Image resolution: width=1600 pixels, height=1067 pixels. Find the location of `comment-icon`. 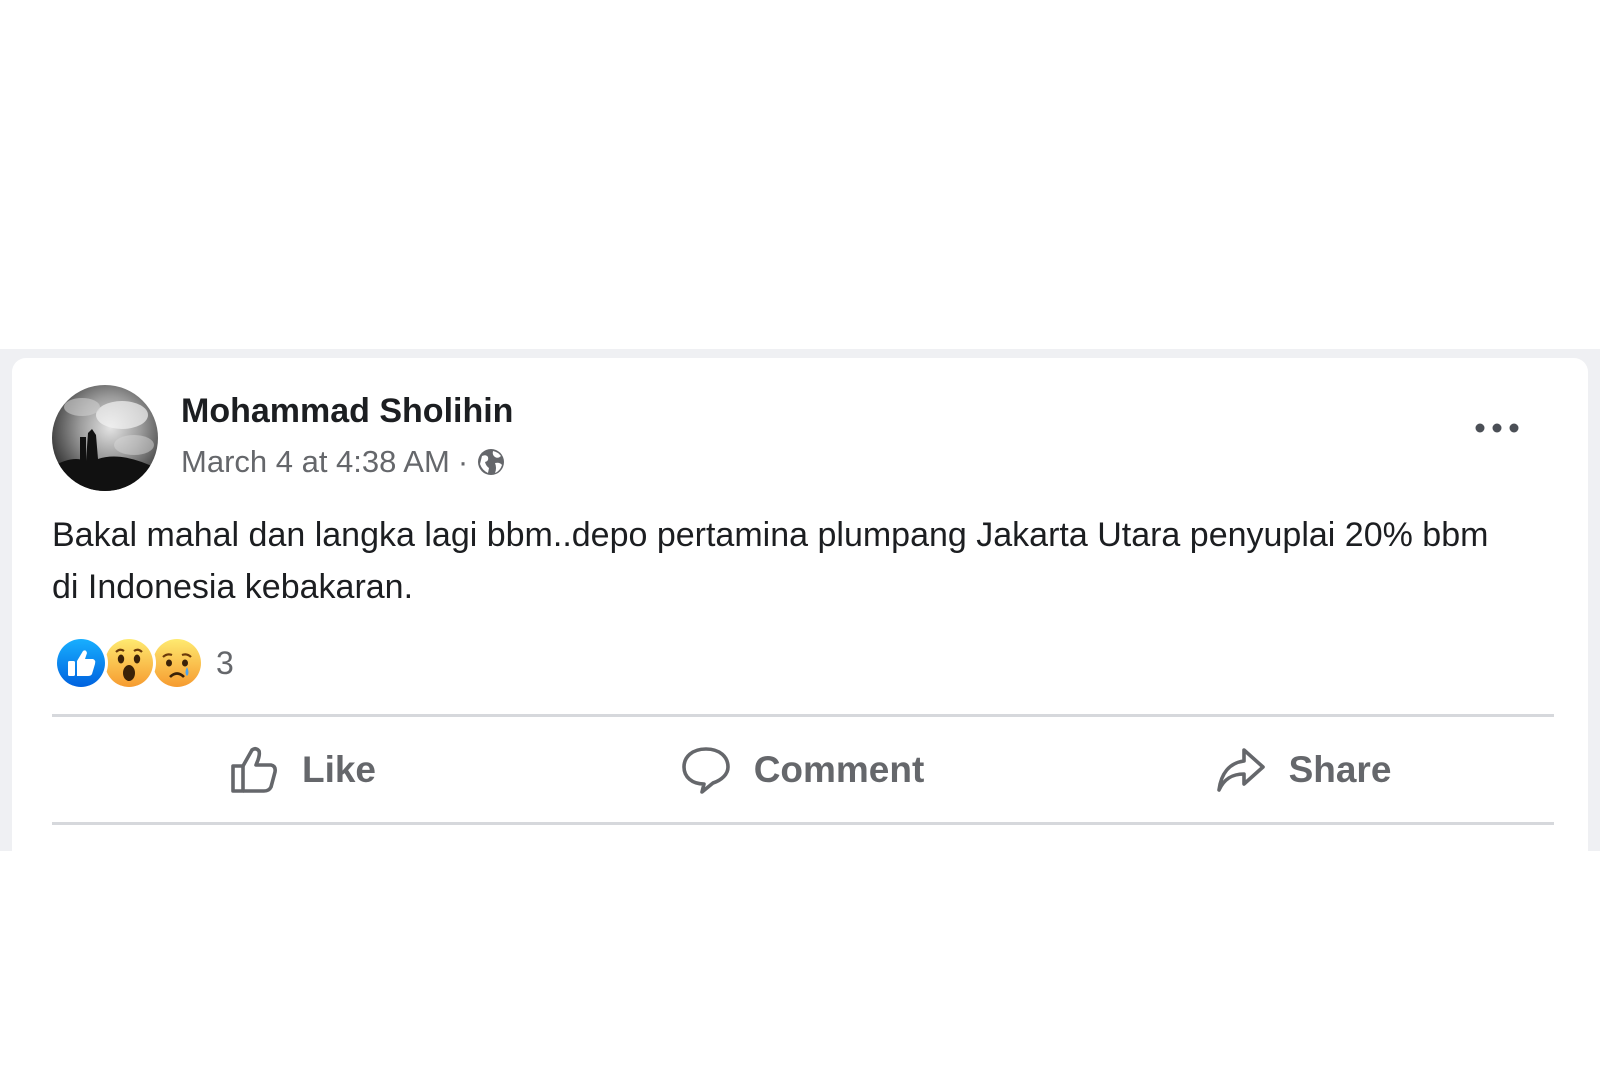

comment-icon is located at coordinates (706, 770).